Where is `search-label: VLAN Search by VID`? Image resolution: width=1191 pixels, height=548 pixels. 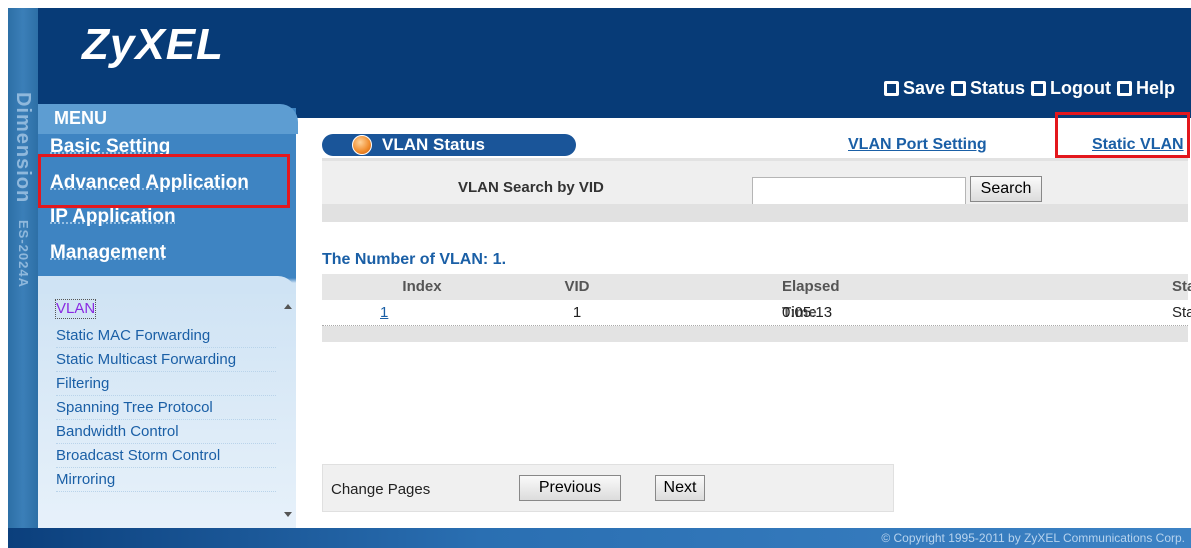 search-label: VLAN Search by VID is located at coordinates (531, 187).